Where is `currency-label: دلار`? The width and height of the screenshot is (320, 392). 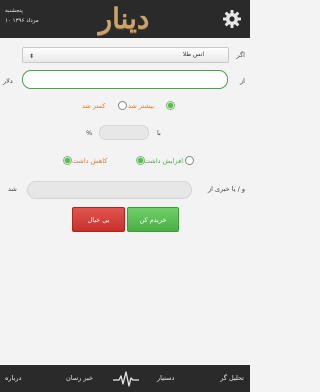
currency-label: دلار is located at coordinates (8, 81).